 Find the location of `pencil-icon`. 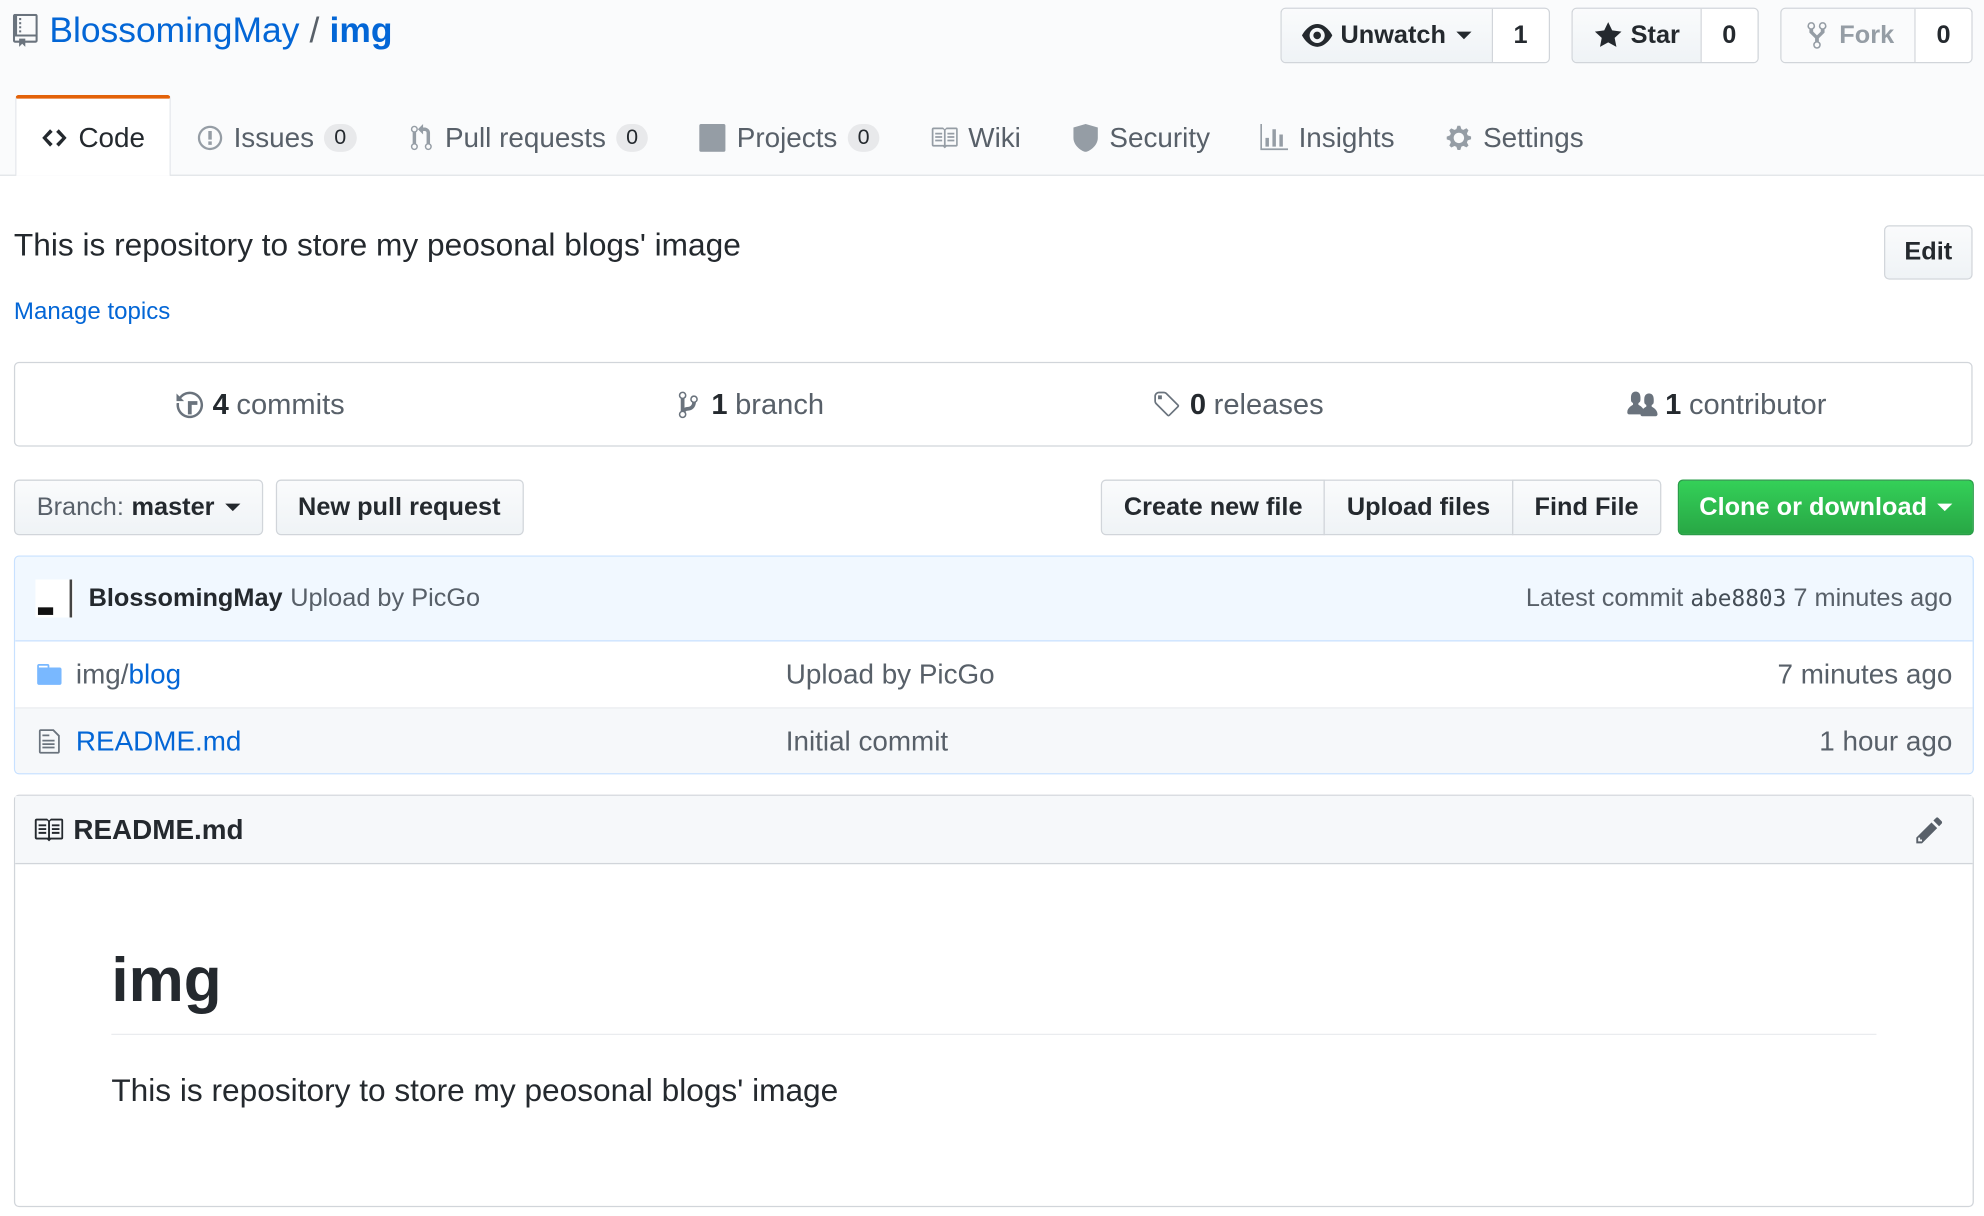

pencil-icon is located at coordinates (1929, 829).